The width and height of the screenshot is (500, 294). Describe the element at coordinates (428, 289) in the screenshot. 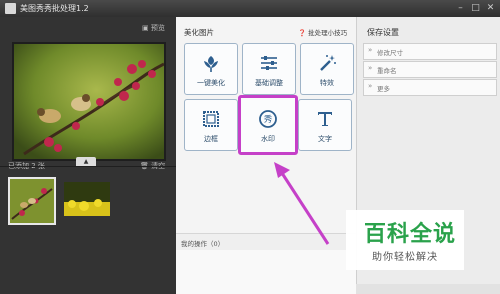

I see `bottom-strip` at that location.